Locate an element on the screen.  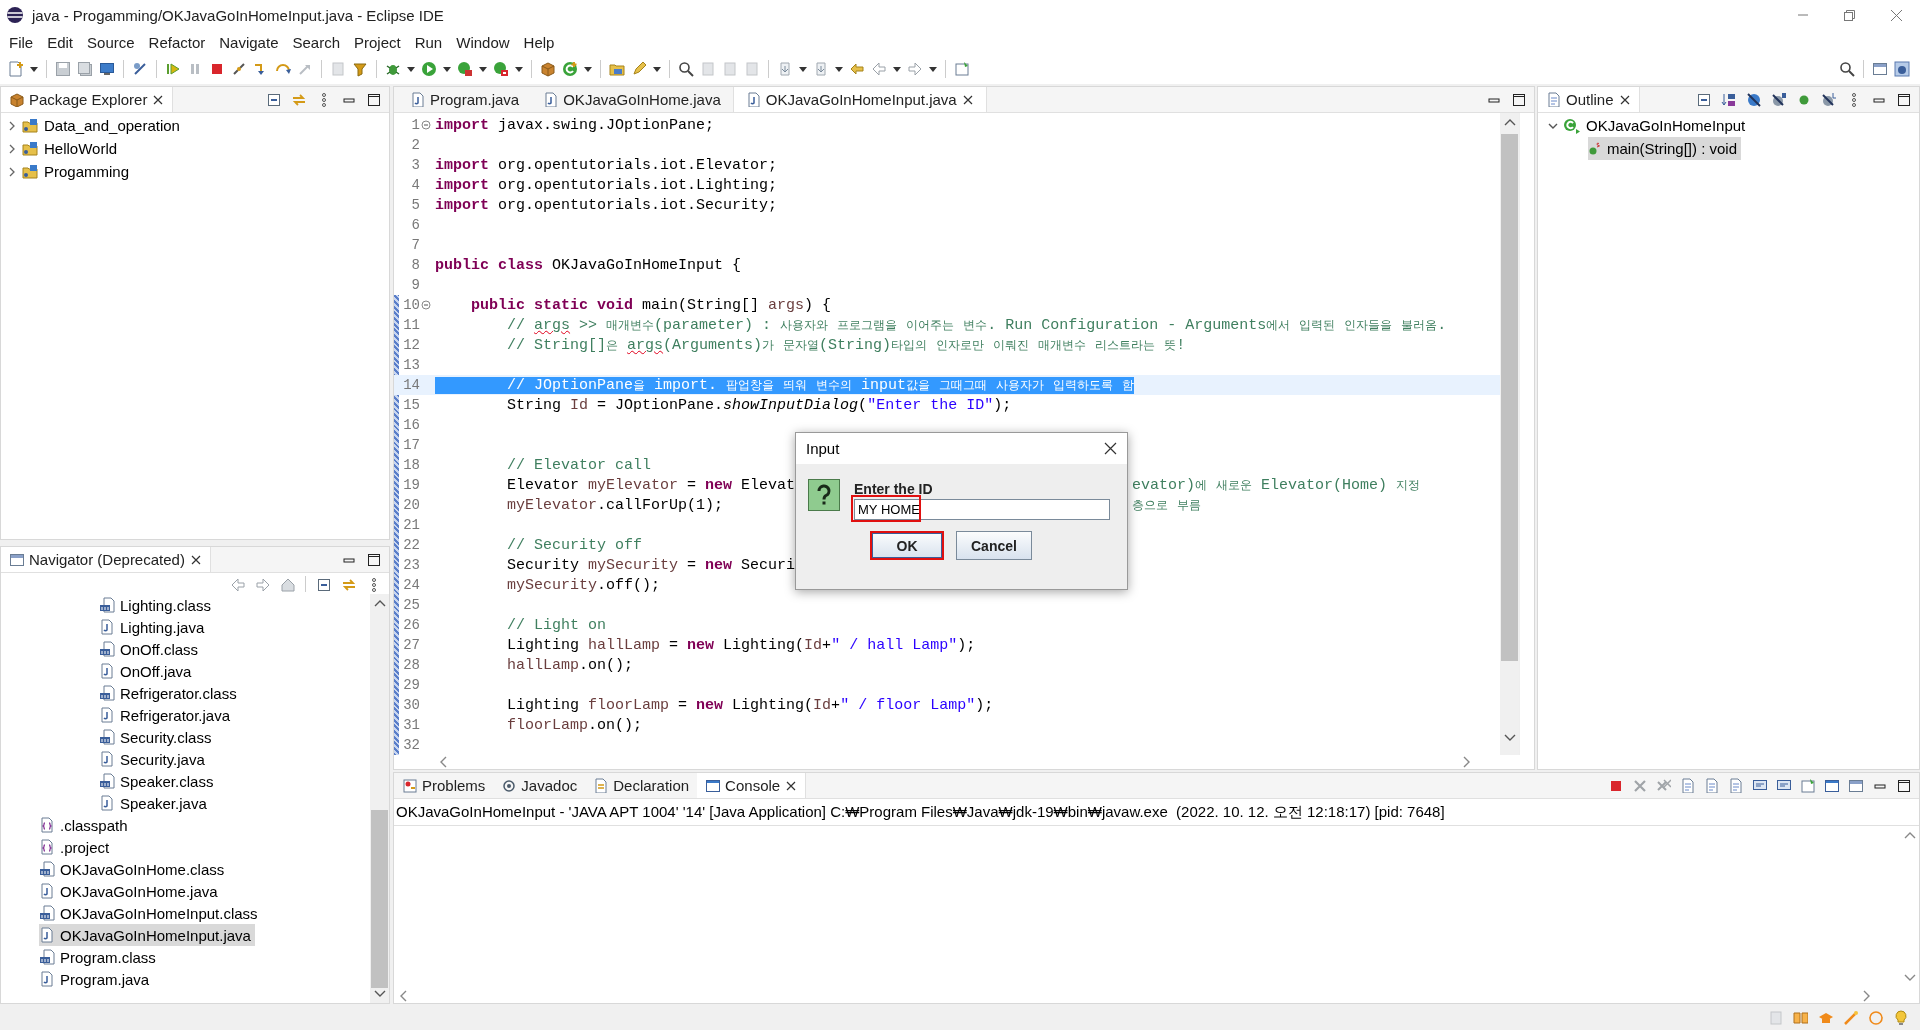
filter-icon is located at coordinates (360, 69).